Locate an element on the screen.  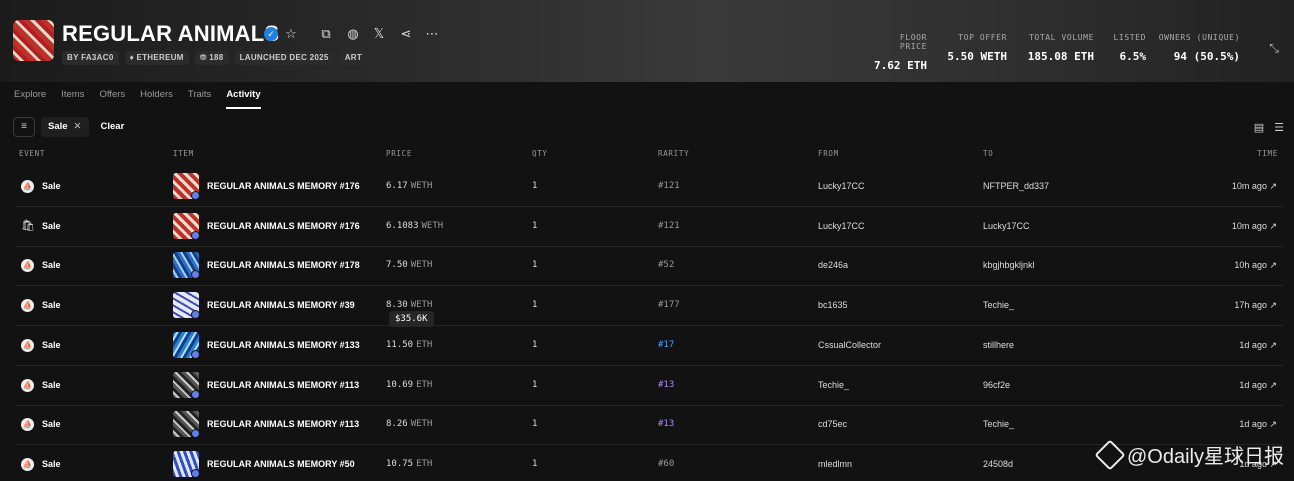
stat-total-volume: TOTAL VOLUME 185.08 ETH is located at coordinates (1060, 48).